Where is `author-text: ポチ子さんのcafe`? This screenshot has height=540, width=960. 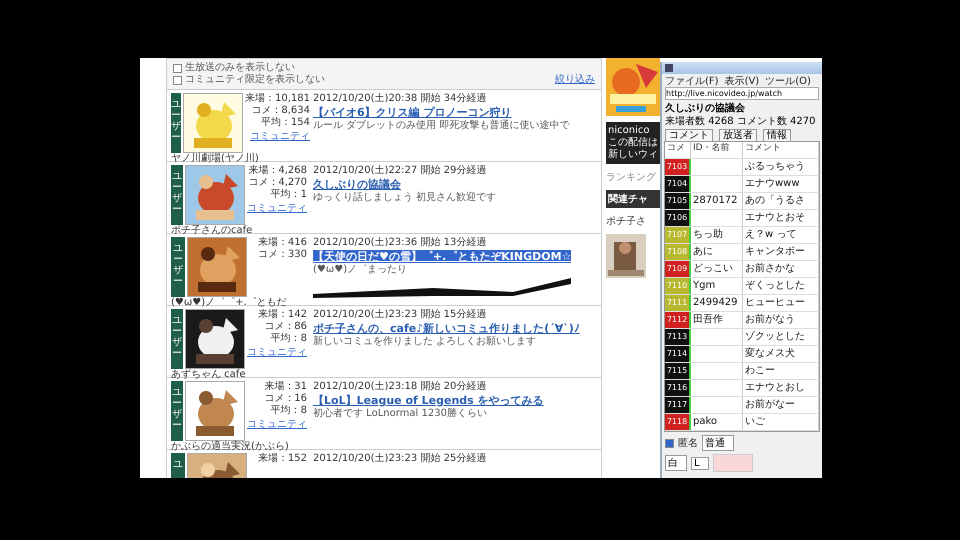
author-text: ポチ子さんのcafe is located at coordinates (212, 231).